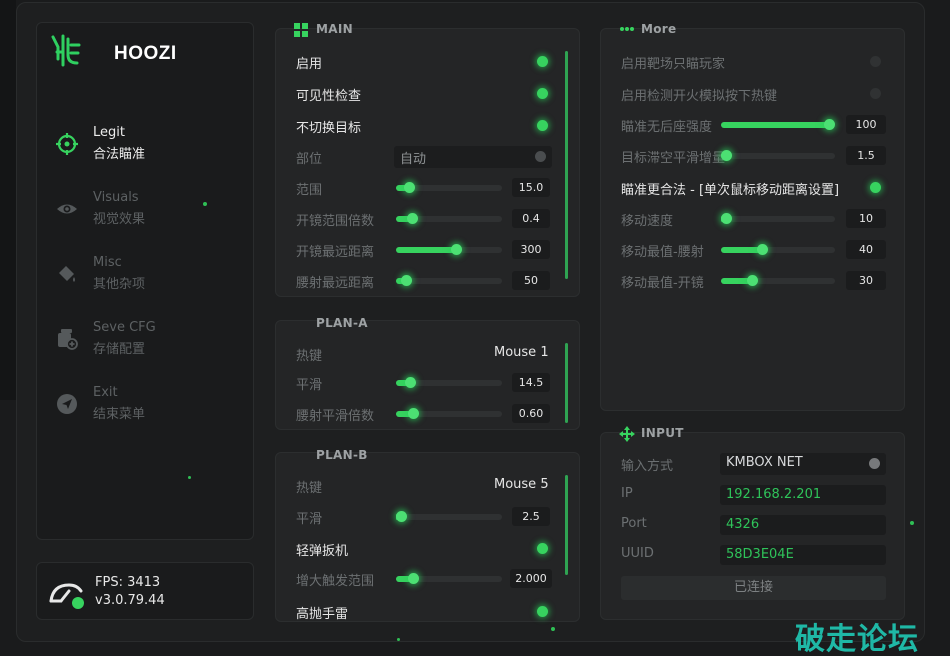  Describe the element at coordinates (875, 187) in the screenshot. I see `legit-aim-toggle` at that location.